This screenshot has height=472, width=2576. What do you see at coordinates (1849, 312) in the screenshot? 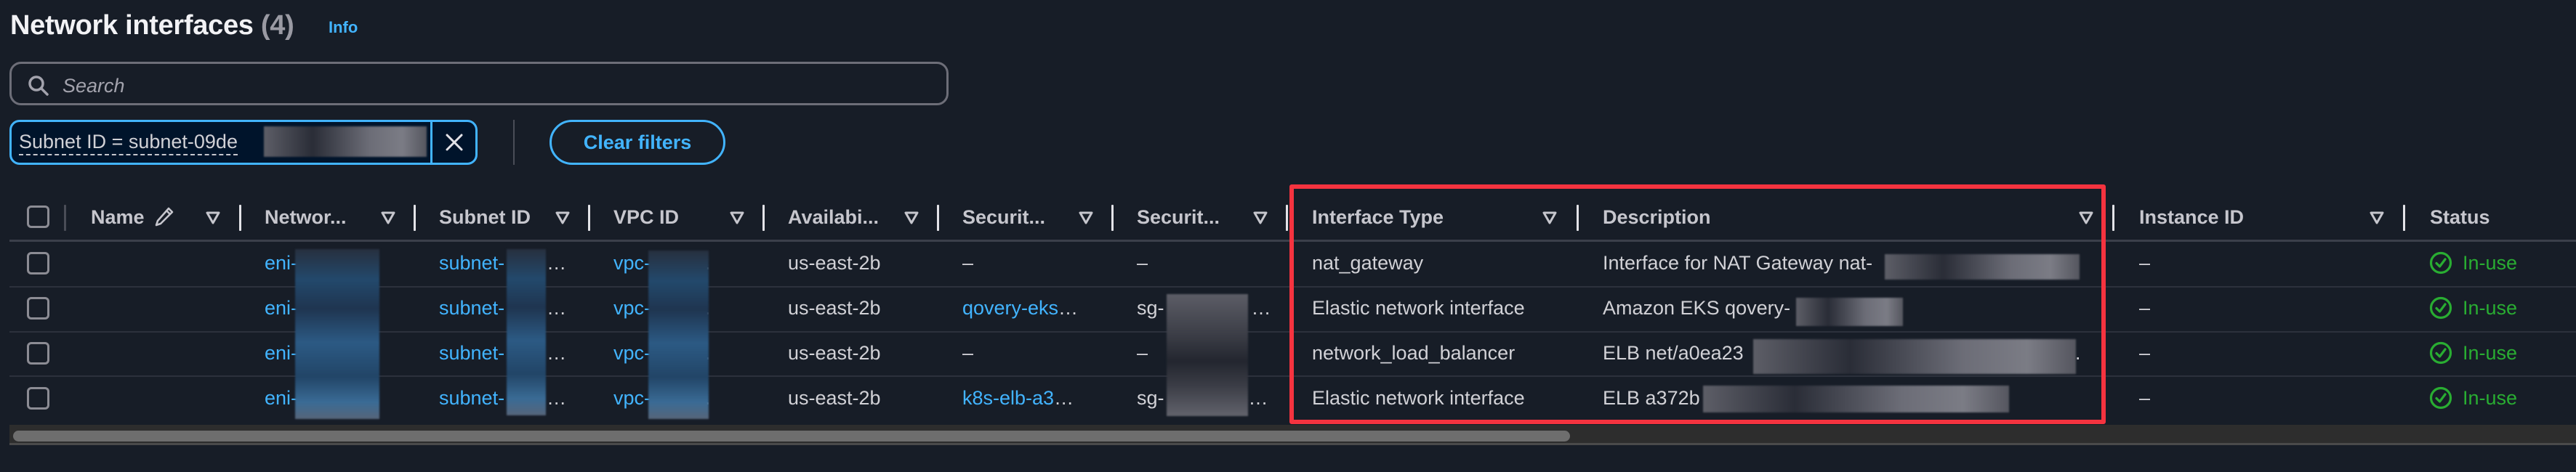
I see `redacted-cluster-name` at bounding box center [1849, 312].